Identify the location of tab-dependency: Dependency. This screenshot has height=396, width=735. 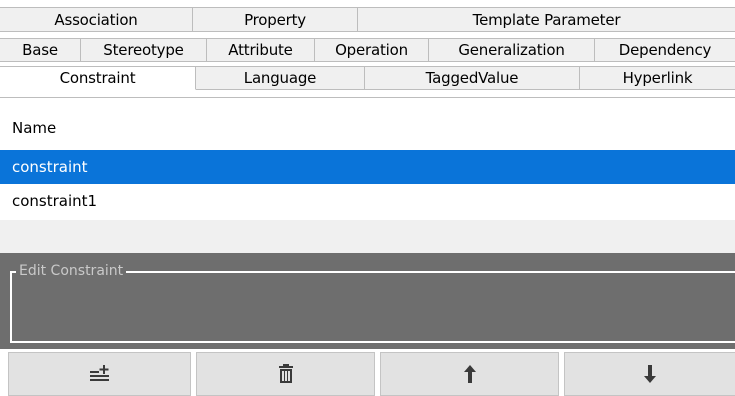
(665, 50).